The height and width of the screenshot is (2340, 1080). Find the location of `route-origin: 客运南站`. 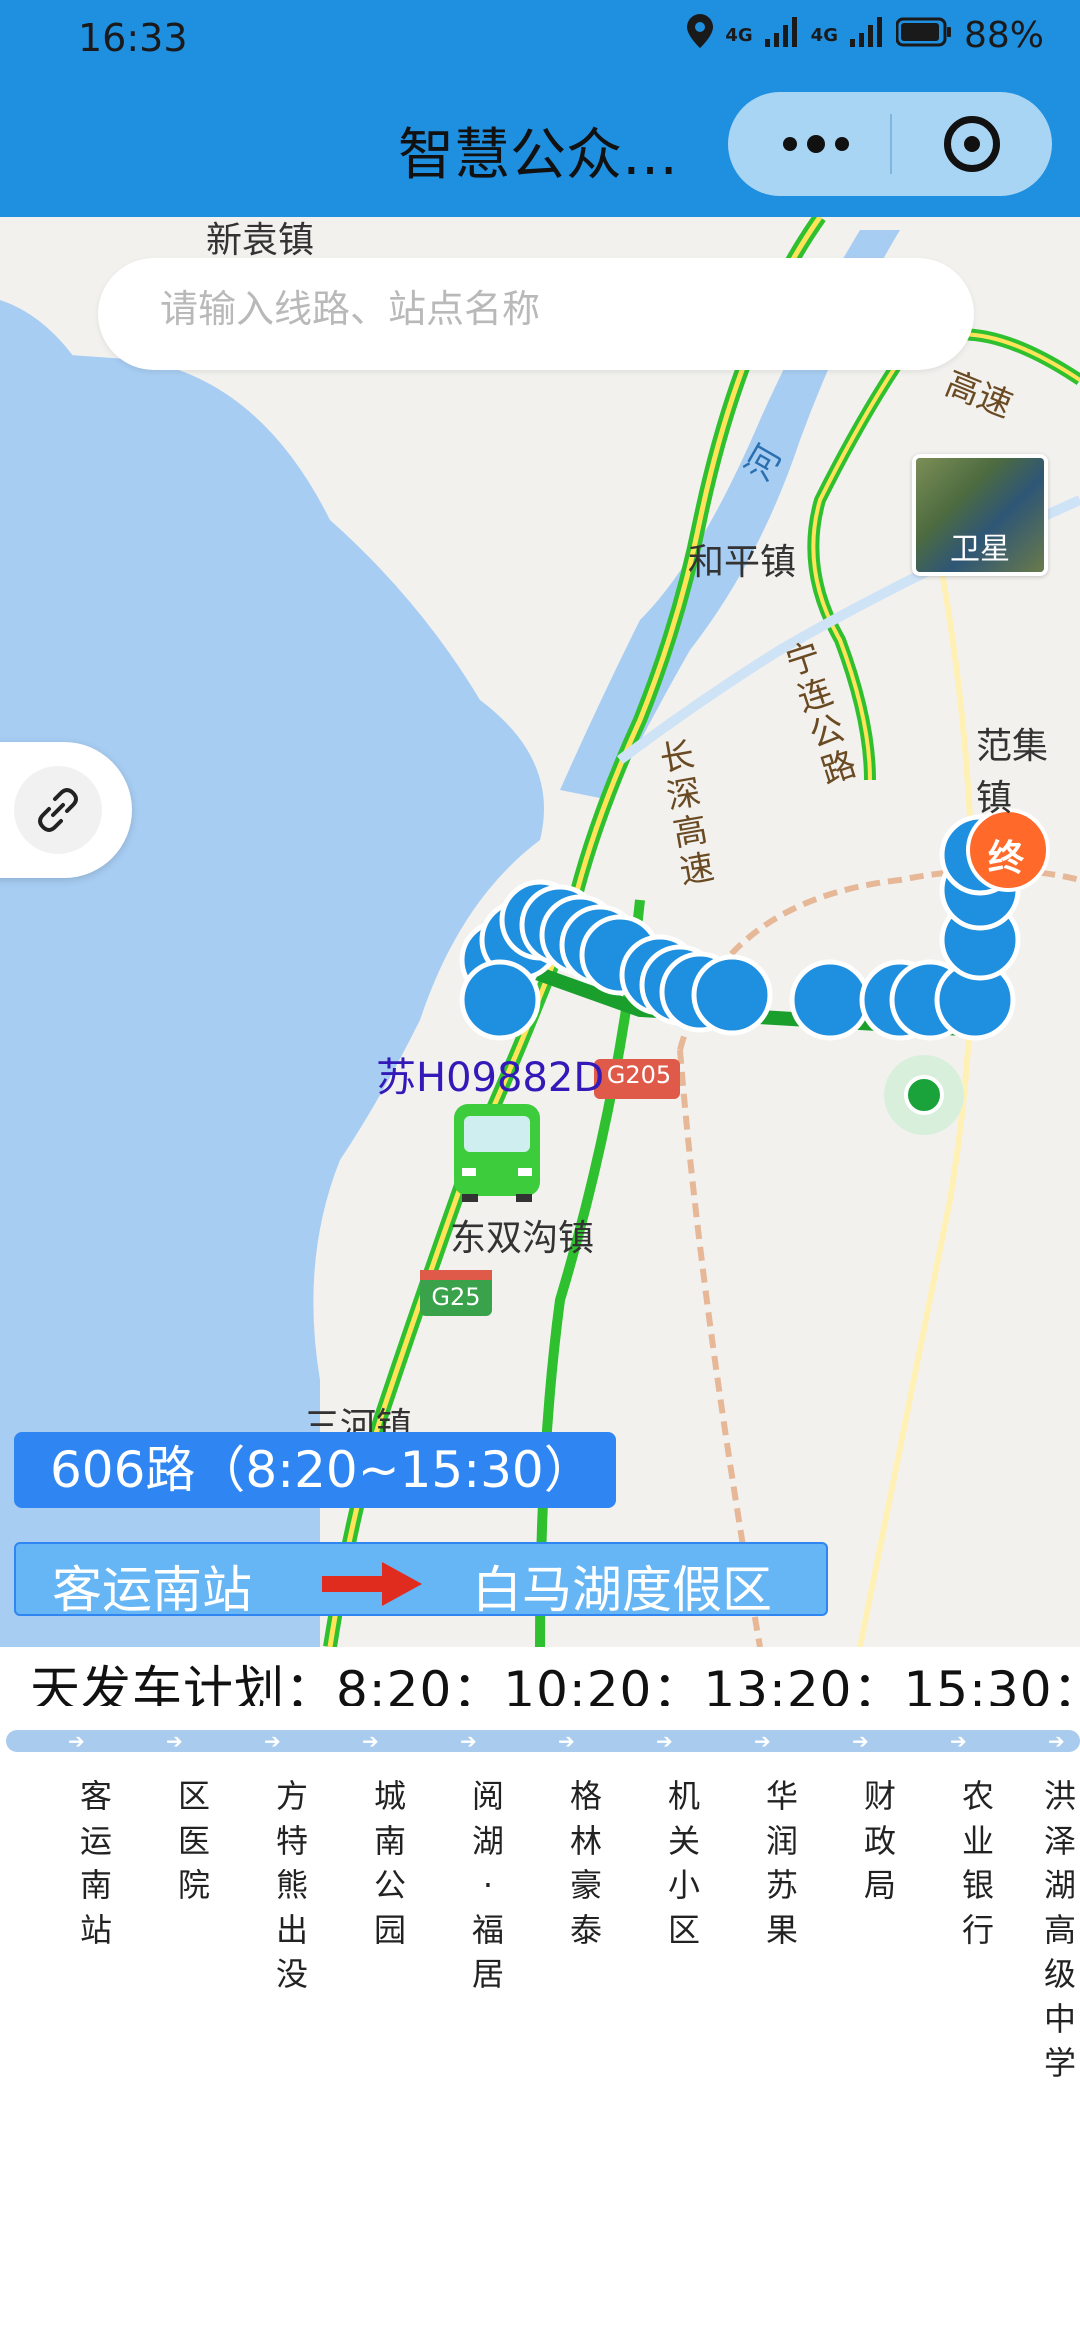

route-origin: 客运南站 is located at coordinates (152, 1590).